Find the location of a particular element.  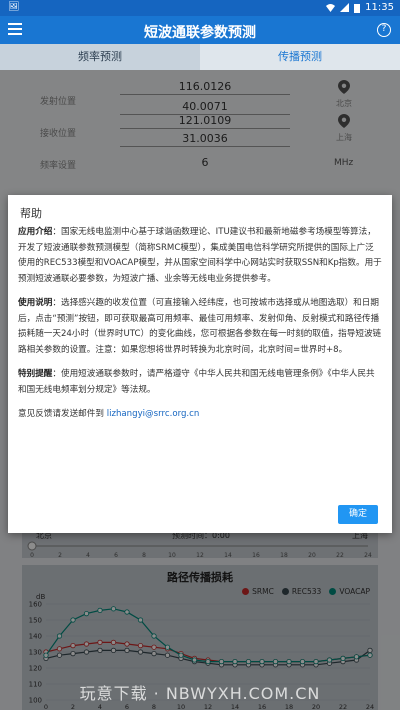

app-bar: 短波通联参数预测 ? is located at coordinates (200, 30).